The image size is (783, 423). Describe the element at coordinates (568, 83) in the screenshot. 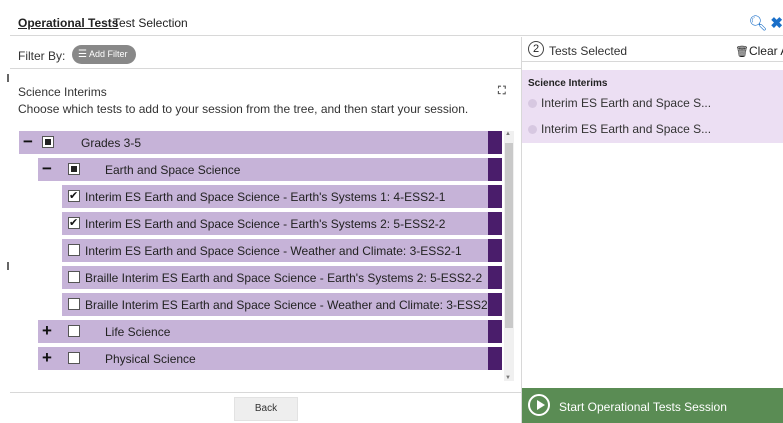

I see `selected-group-title: Science Interims` at that location.